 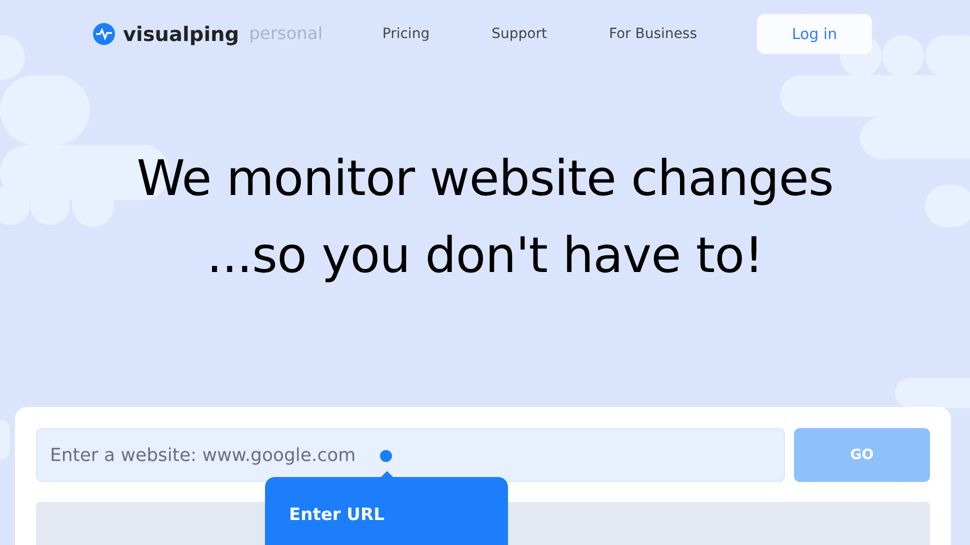 What do you see at coordinates (336, 515) in the screenshot?
I see `tooltip-title: Enter URL` at bounding box center [336, 515].